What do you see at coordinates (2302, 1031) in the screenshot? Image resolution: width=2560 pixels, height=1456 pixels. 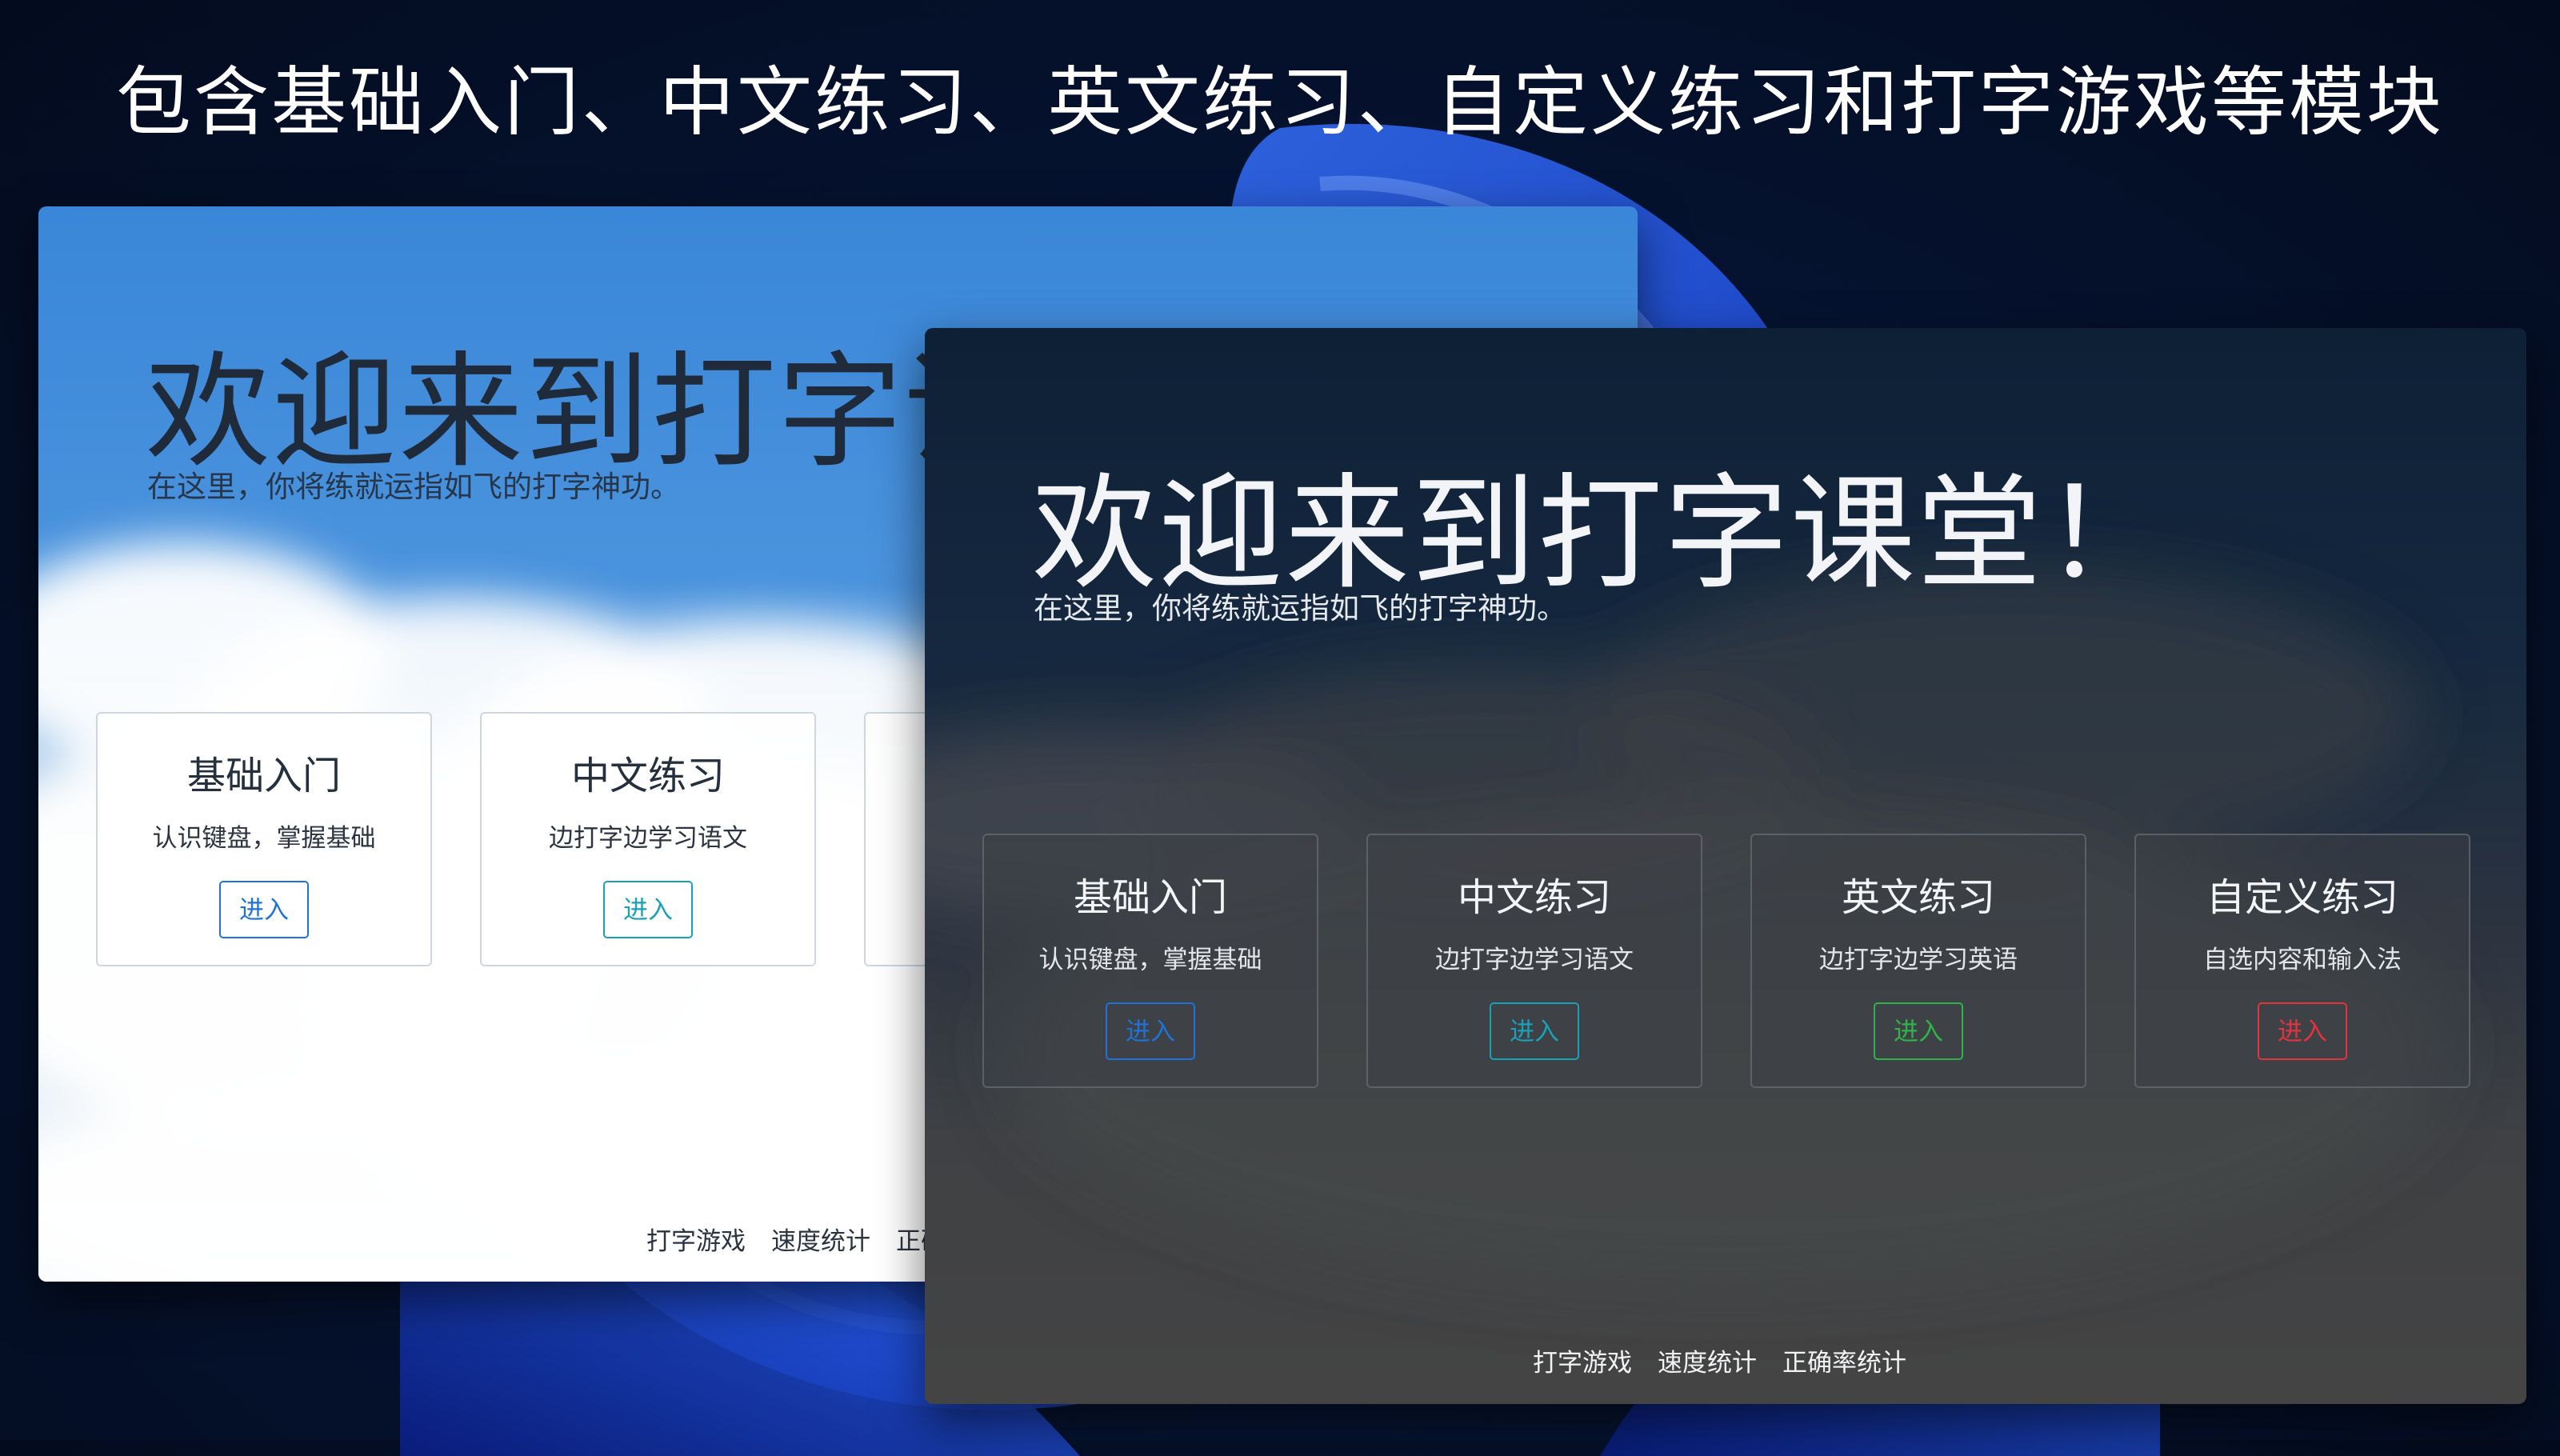 I see `enter-custom-button: 进入` at bounding box center [2302, 1031].